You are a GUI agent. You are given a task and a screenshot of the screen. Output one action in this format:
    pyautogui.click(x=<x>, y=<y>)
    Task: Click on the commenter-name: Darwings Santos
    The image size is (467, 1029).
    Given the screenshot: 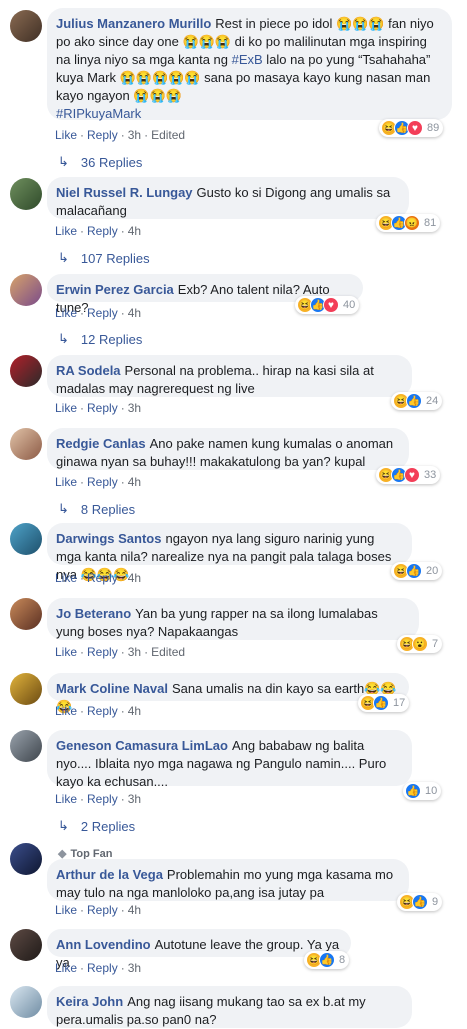 What is the action you would take?
    pyautogui.click(x=108, y=538)
    